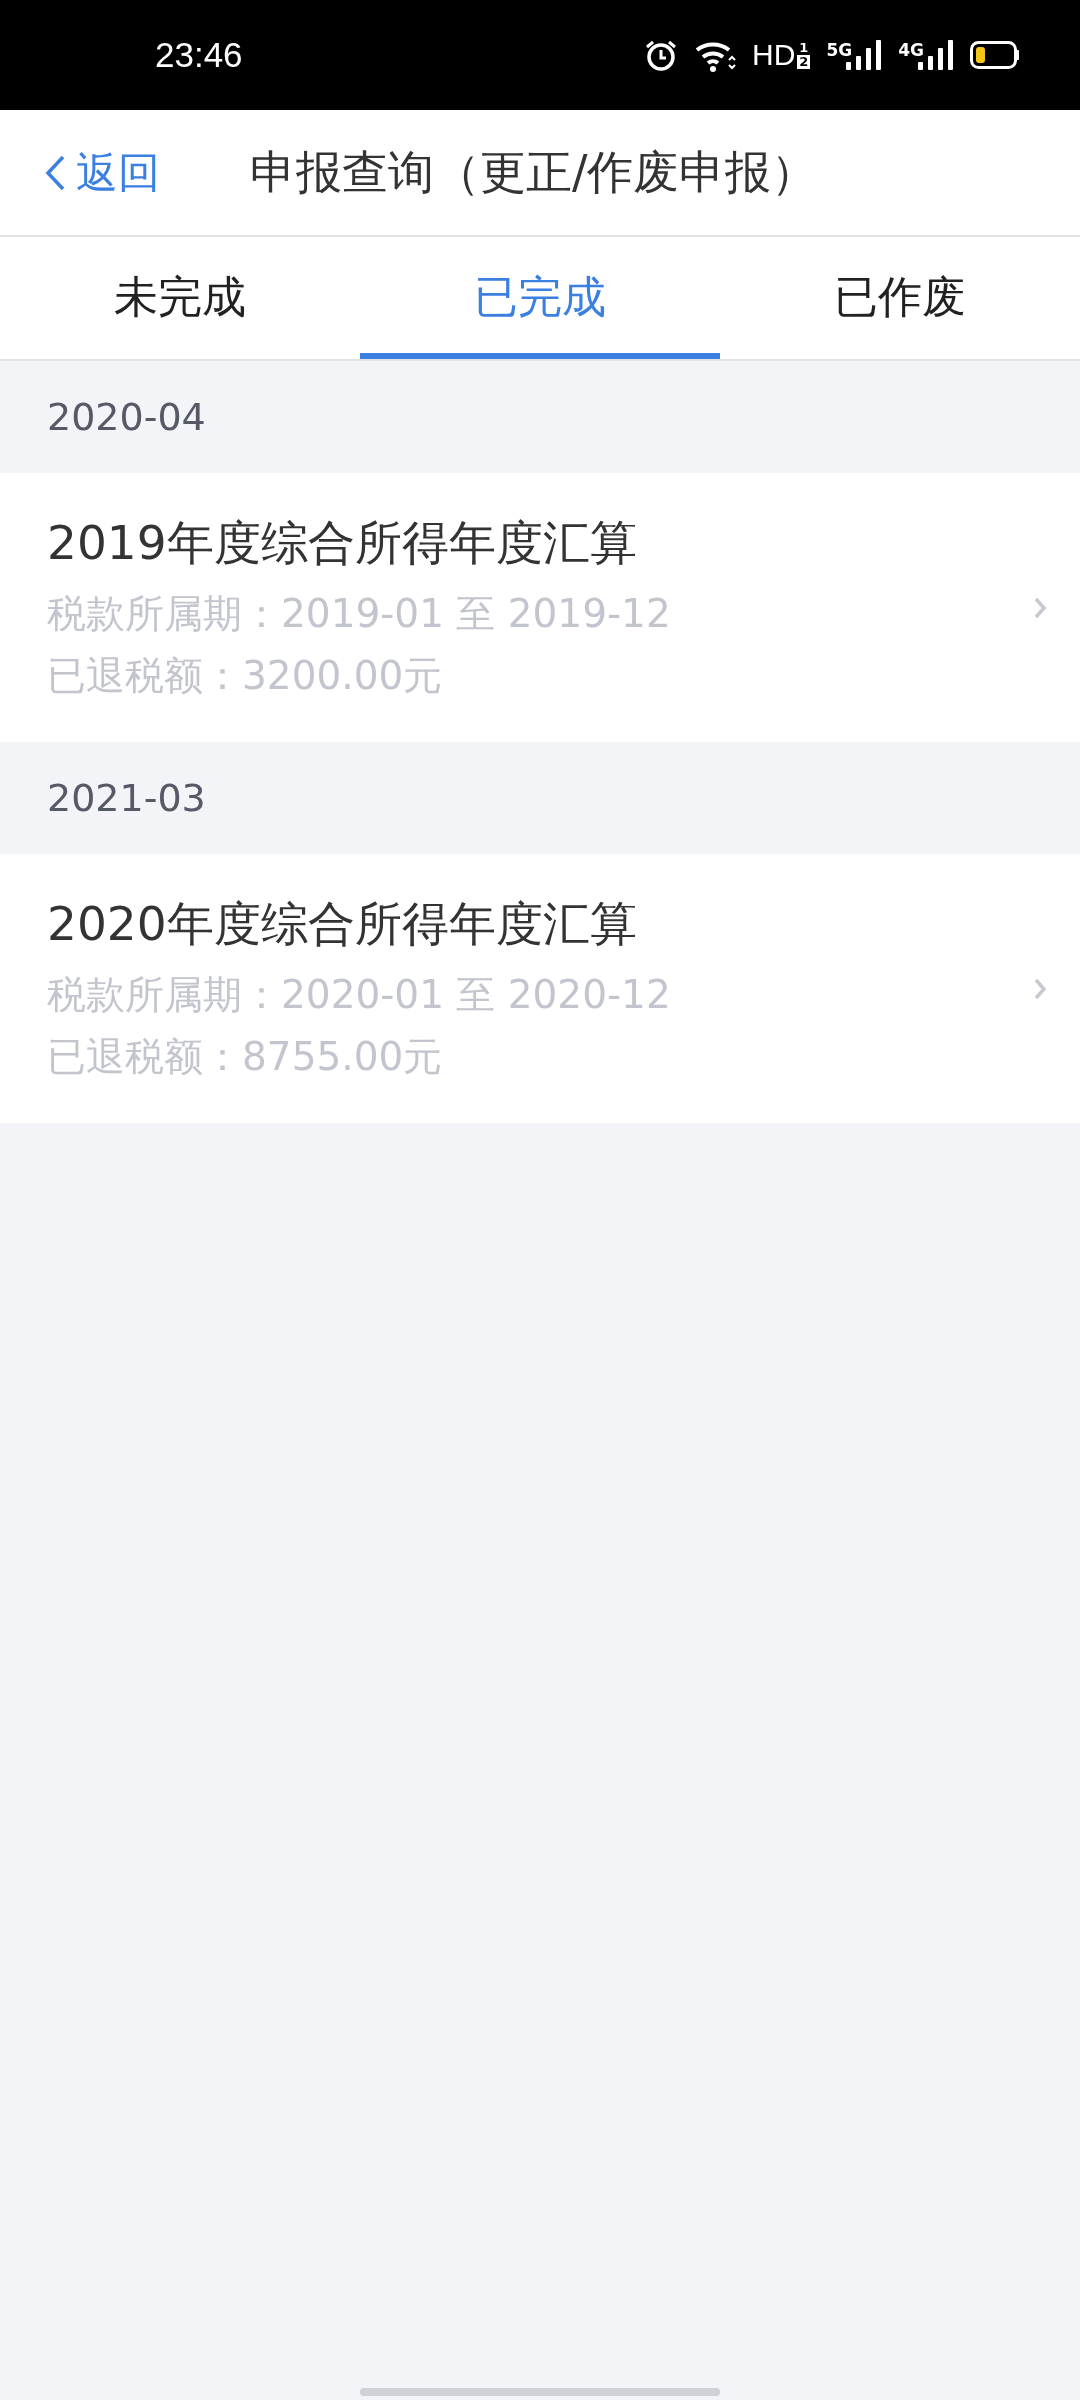  I want to click on network-label: 4G, so click(911, 50).